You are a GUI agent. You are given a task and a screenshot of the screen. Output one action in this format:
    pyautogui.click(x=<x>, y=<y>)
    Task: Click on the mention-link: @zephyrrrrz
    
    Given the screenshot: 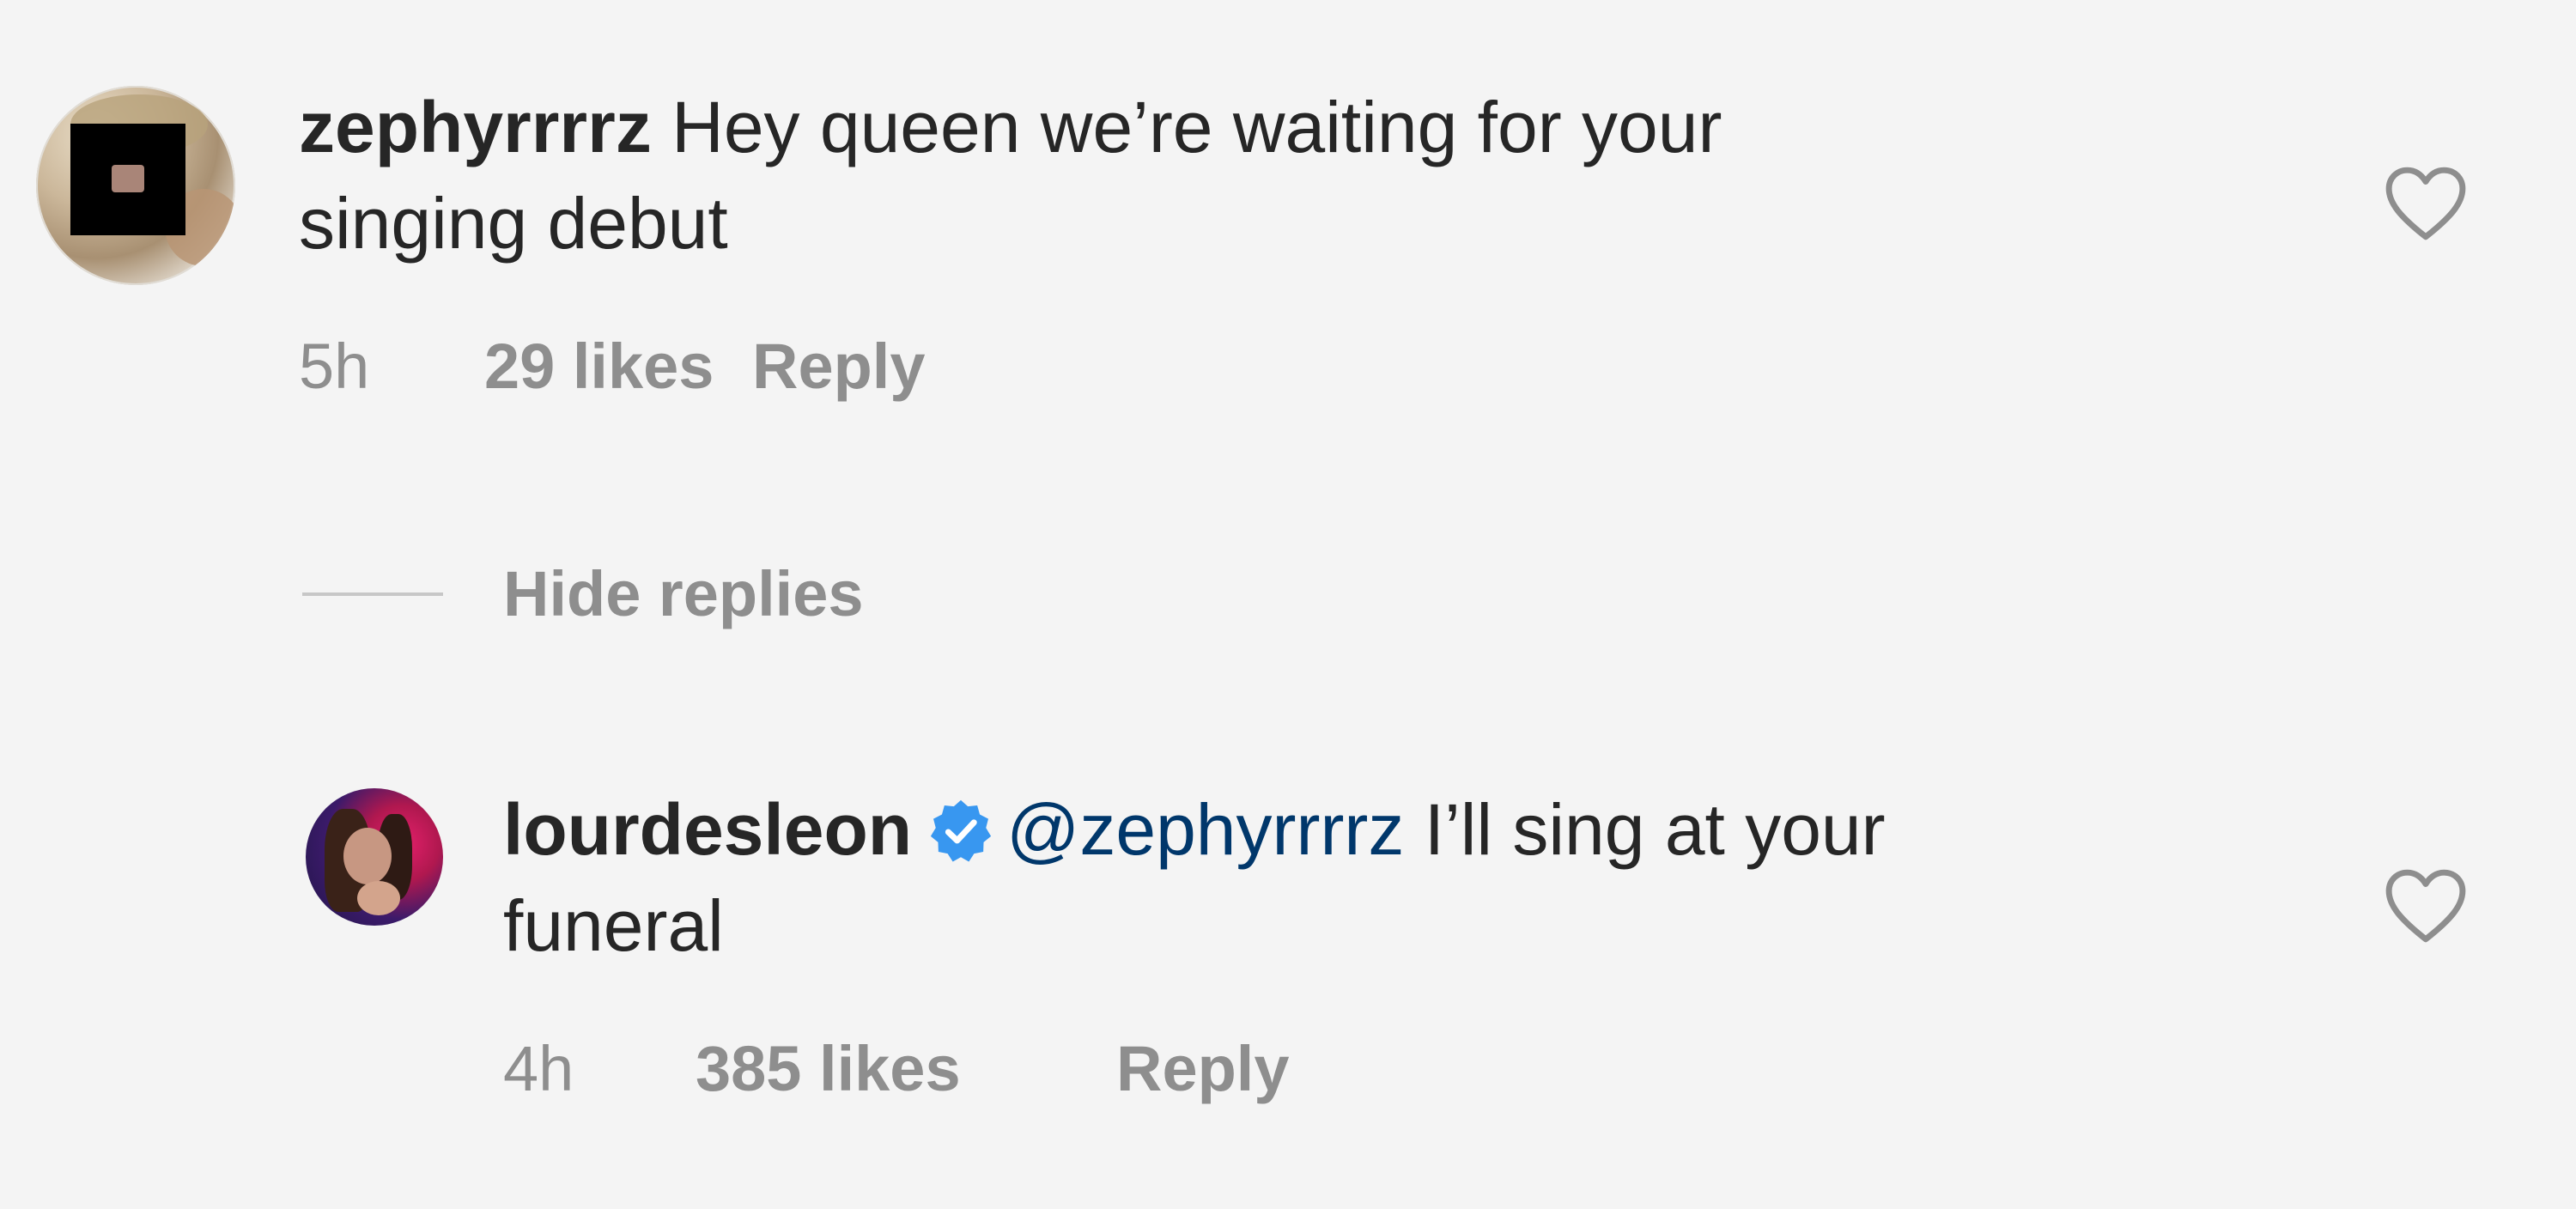 What is the action you would take?
    pyautogui.click(x=1205, y=830)
    